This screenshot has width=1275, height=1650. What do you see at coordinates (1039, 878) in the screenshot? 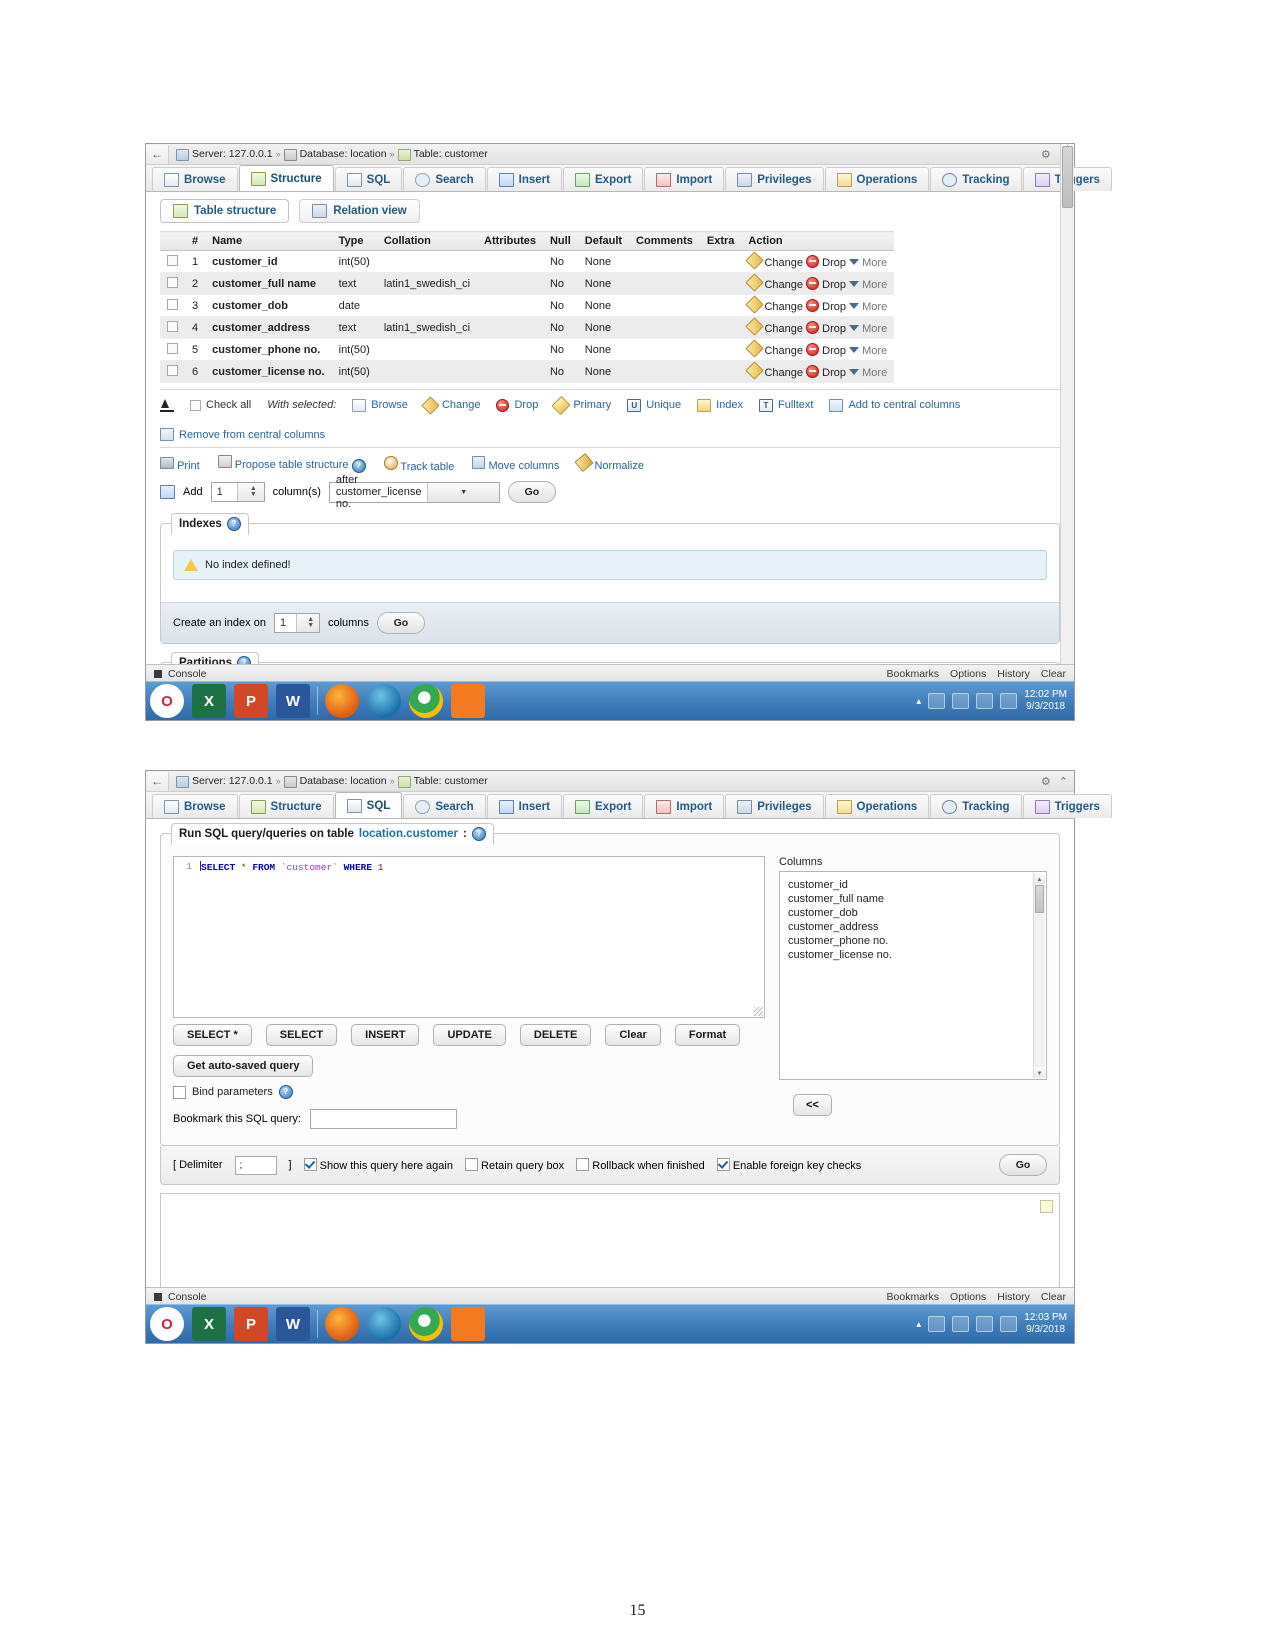
I see `scroll-up-arrow: ▲` at bounding box center [1039, 878].